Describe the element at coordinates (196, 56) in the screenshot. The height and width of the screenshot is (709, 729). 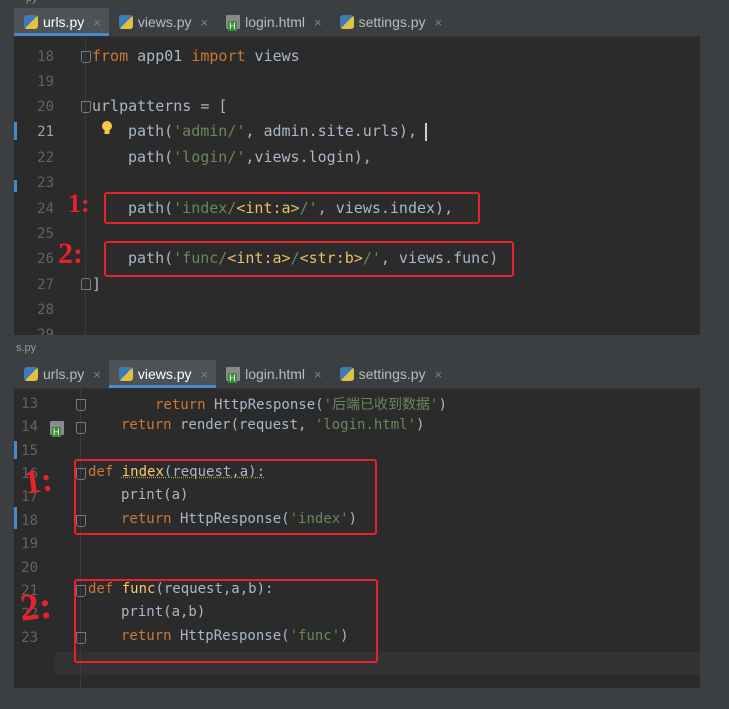
I see `code-line: from app01 import views` at that location.